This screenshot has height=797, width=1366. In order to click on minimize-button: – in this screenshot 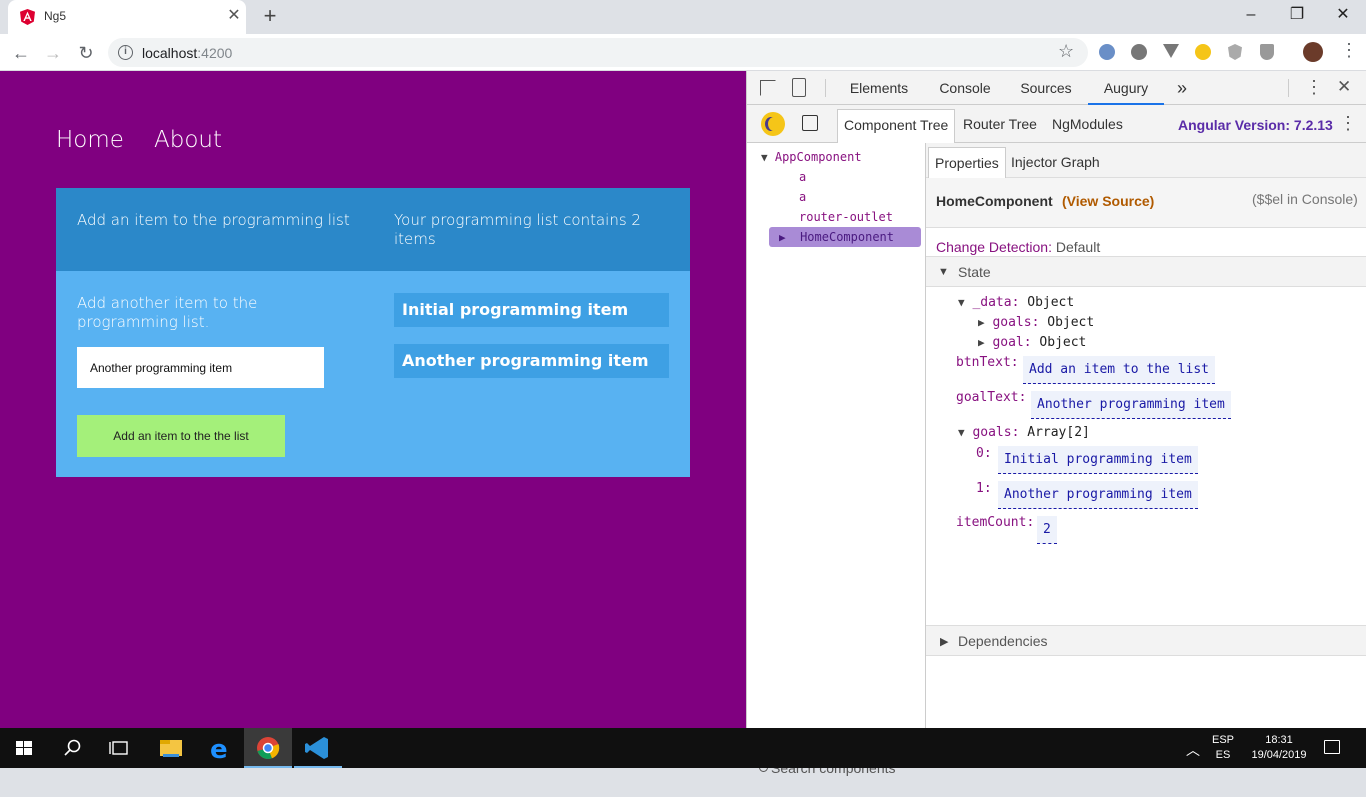, I will do `click(1251, 15)`.